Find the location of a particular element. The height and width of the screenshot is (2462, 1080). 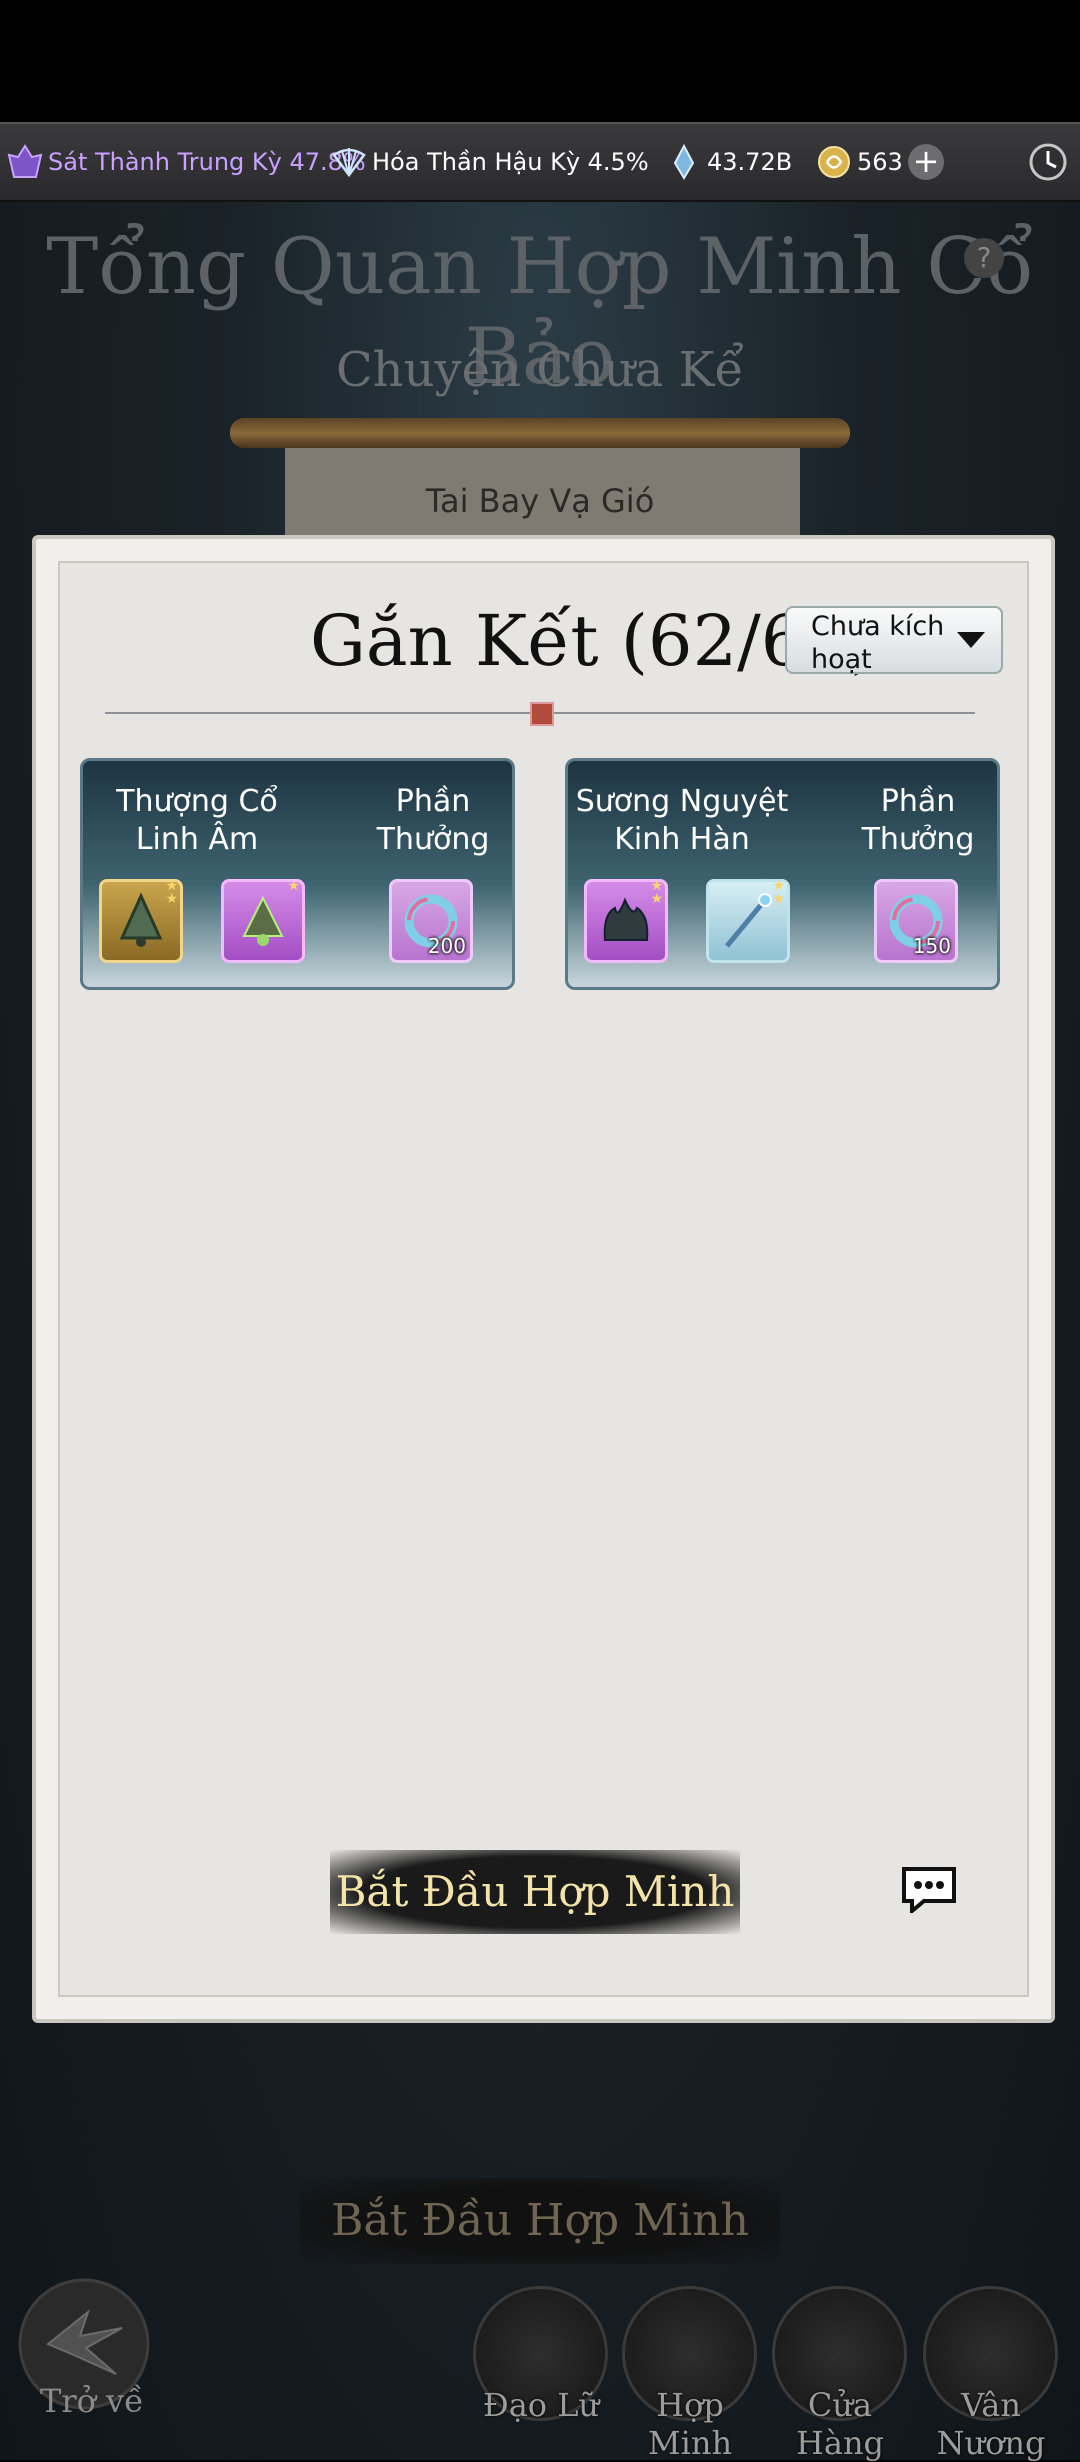

bell-item-slot: ★ ★ is located at coordinates (141, 921).